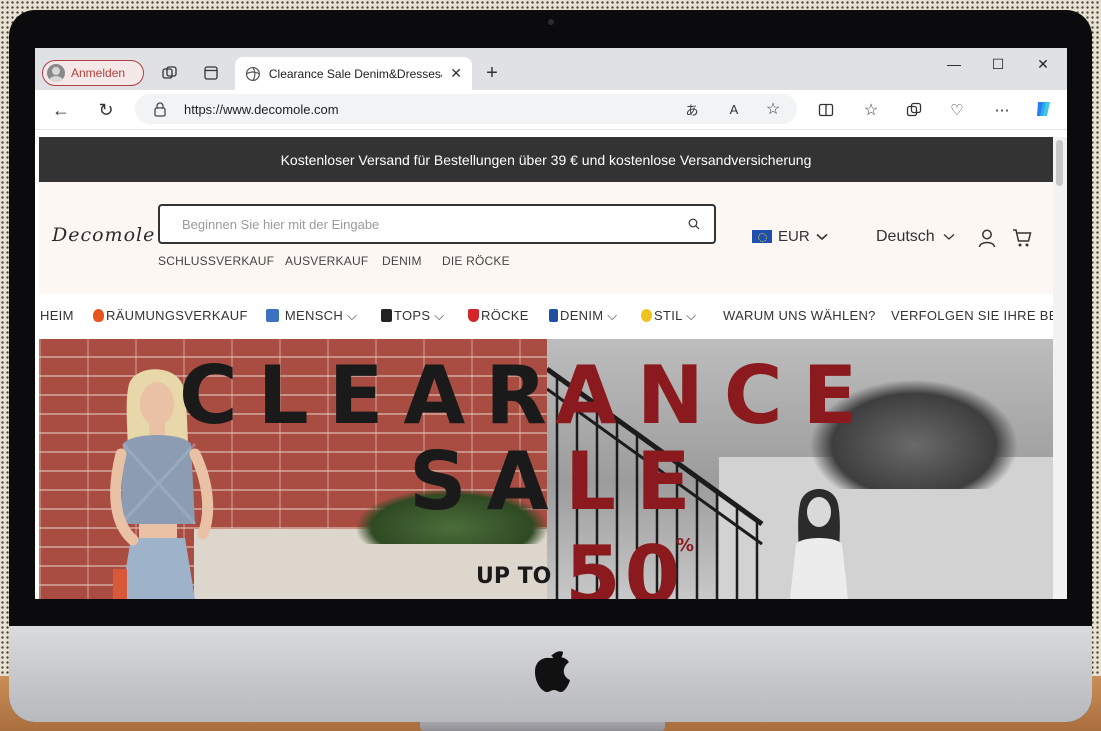 This screenshot has width=1101, height=731. What do you see at coordinates (1059, 163) in the screenshot?
I see `scrollbar-thumb` at bounding box center [1059, 163].